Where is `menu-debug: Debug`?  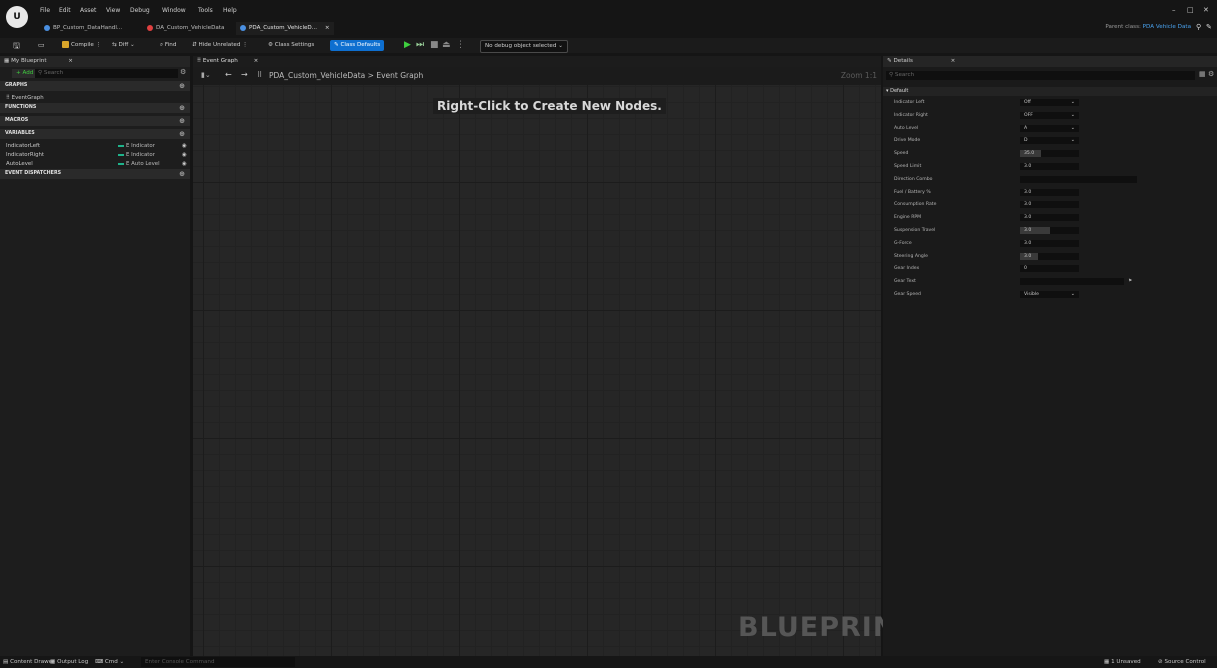
menu-debug: Debug is located at coordinates (140, 10).